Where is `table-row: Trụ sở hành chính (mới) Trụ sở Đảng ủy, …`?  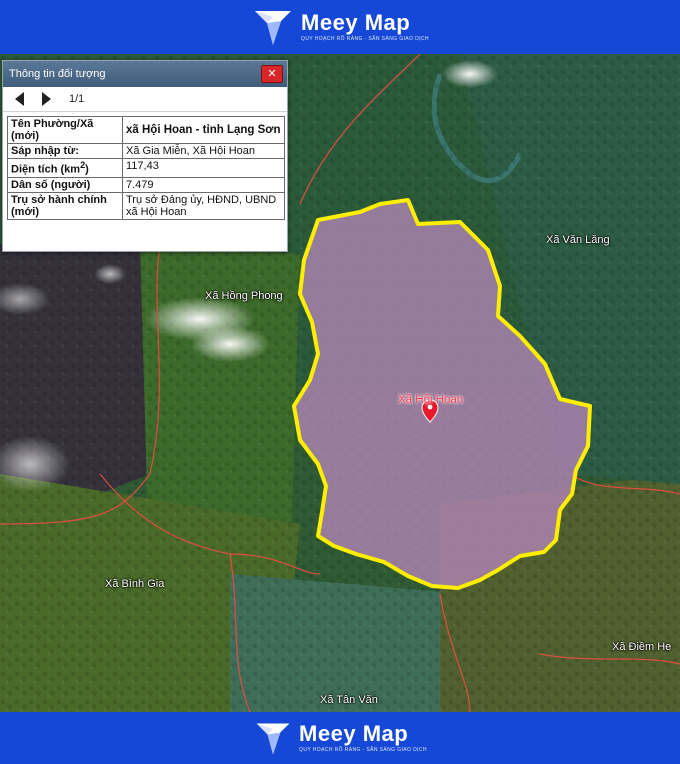
table-row: Trụ sở hành chính (mới) Trụ sở Đảng ủy, … is located at coordinates (146, 205).